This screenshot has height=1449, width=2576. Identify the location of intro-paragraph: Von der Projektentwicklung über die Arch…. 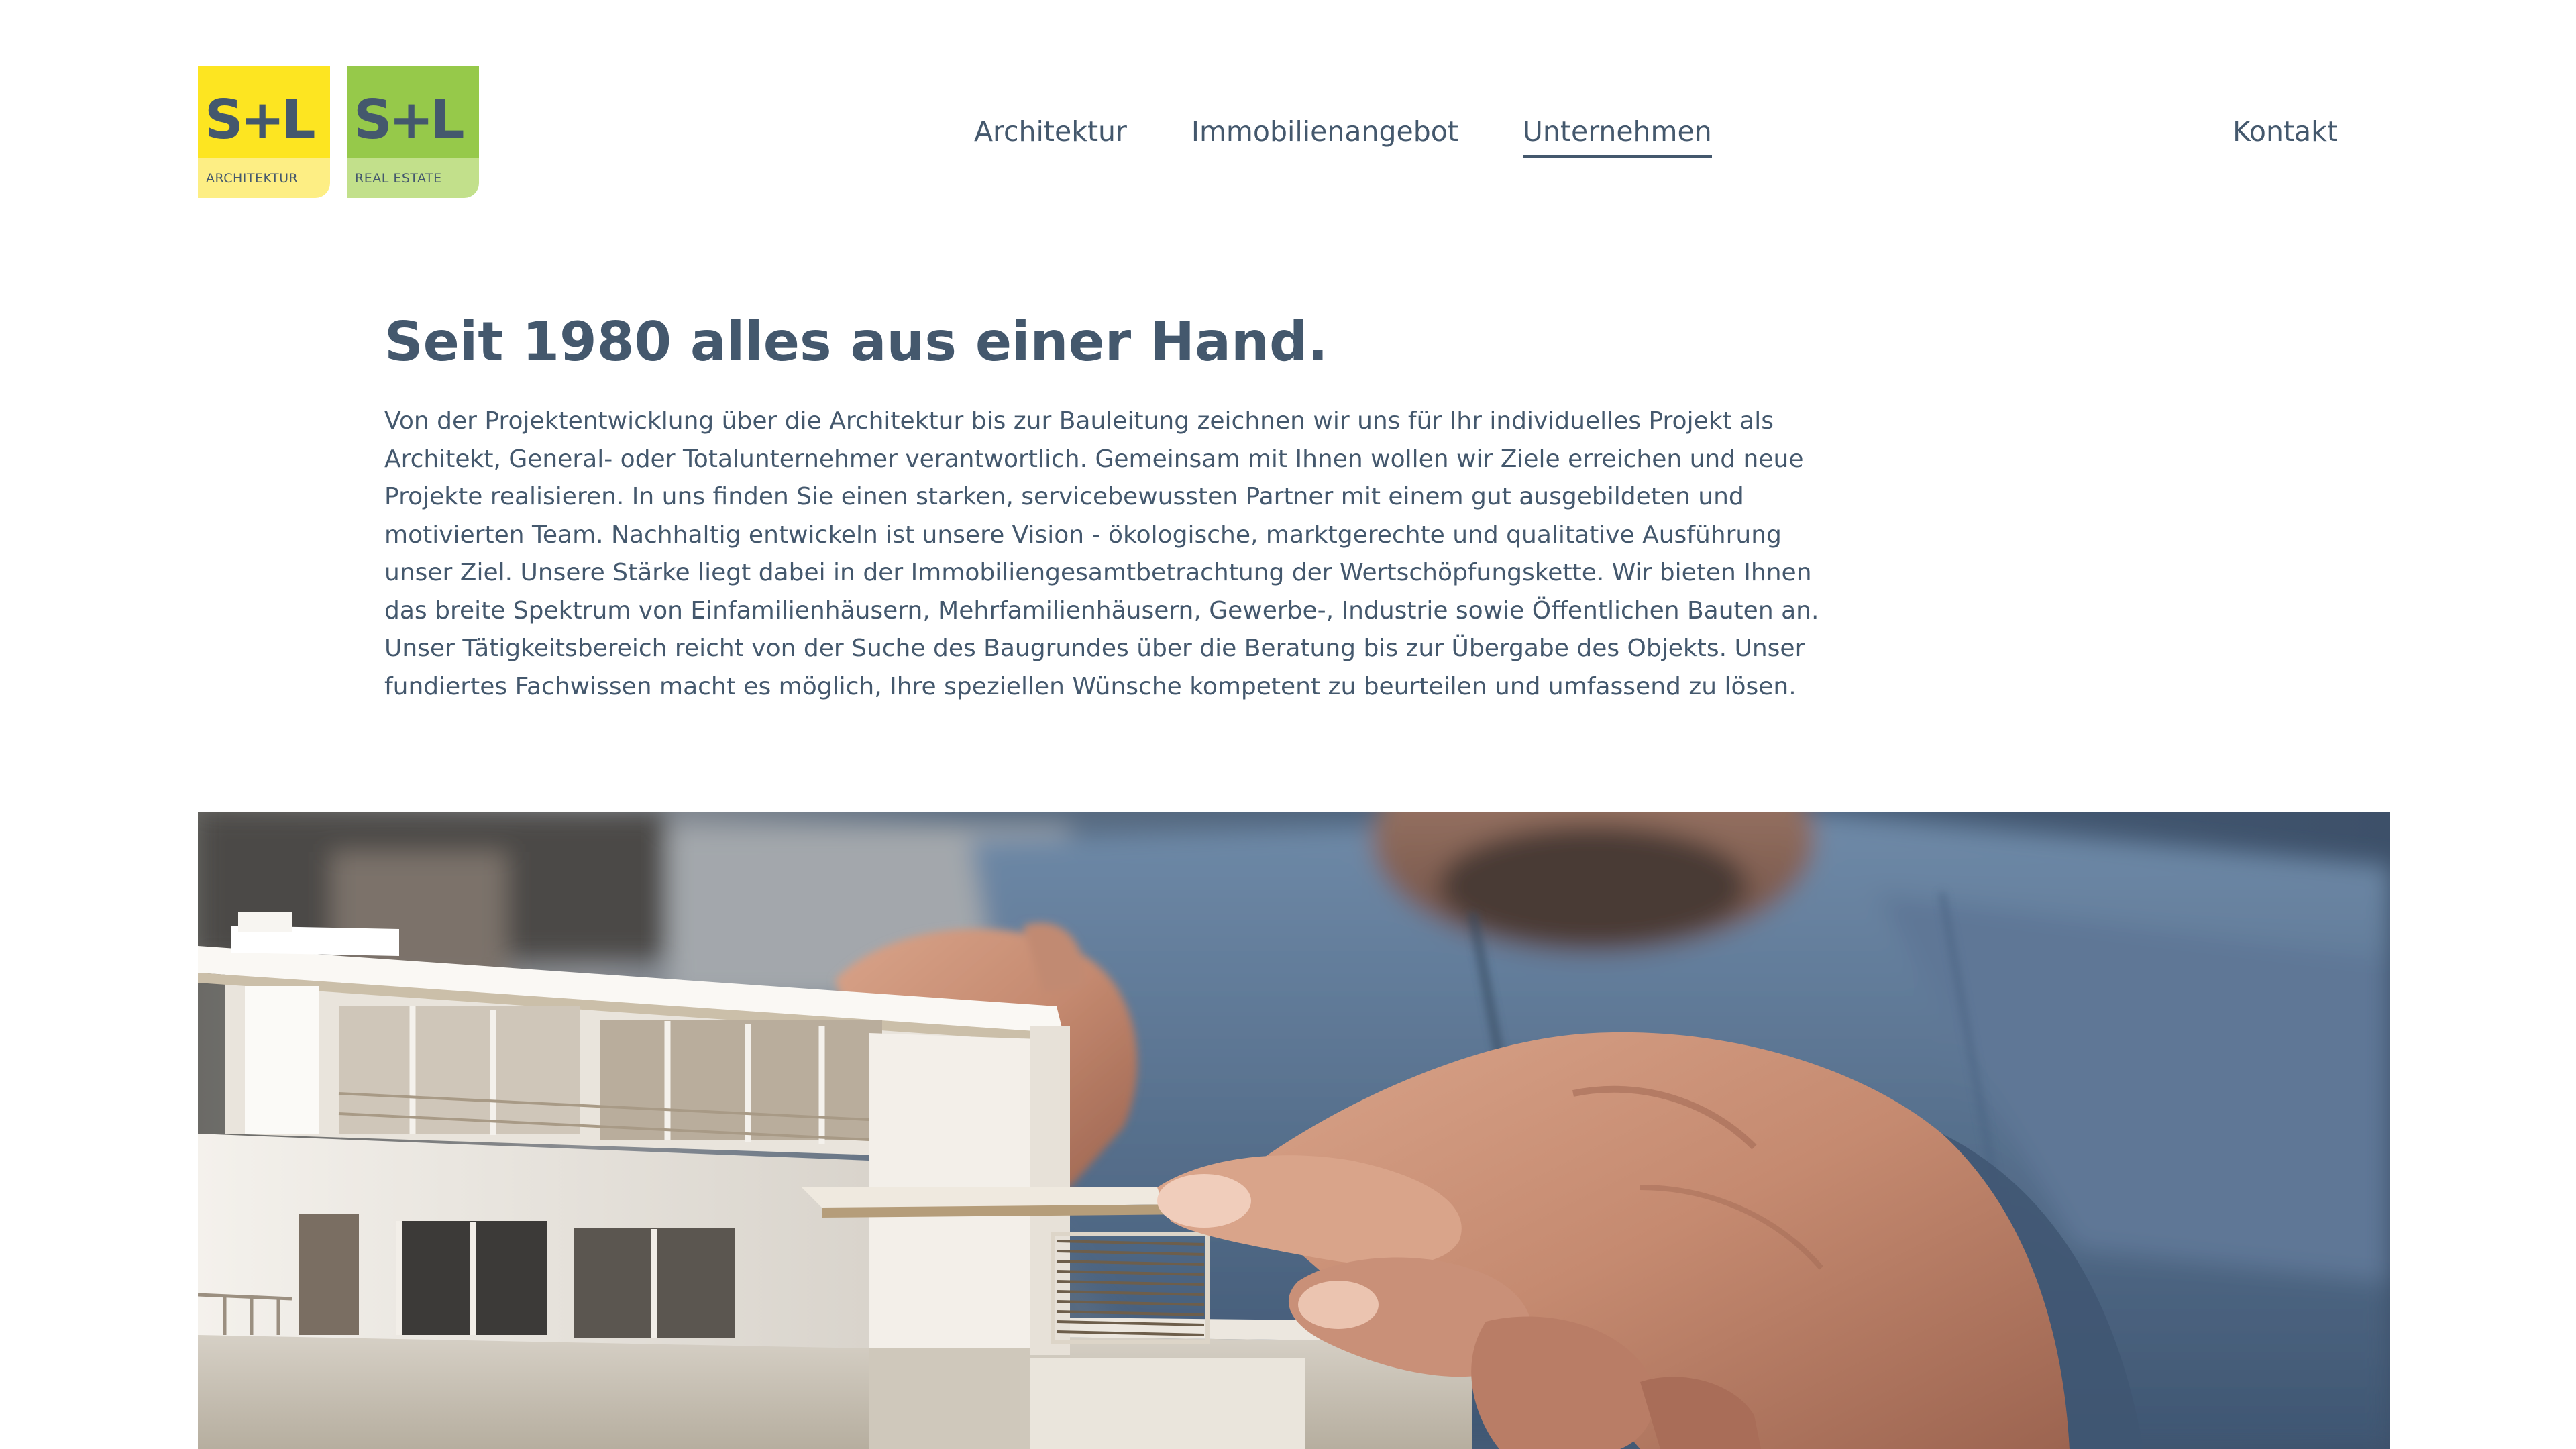
(1101, 553).